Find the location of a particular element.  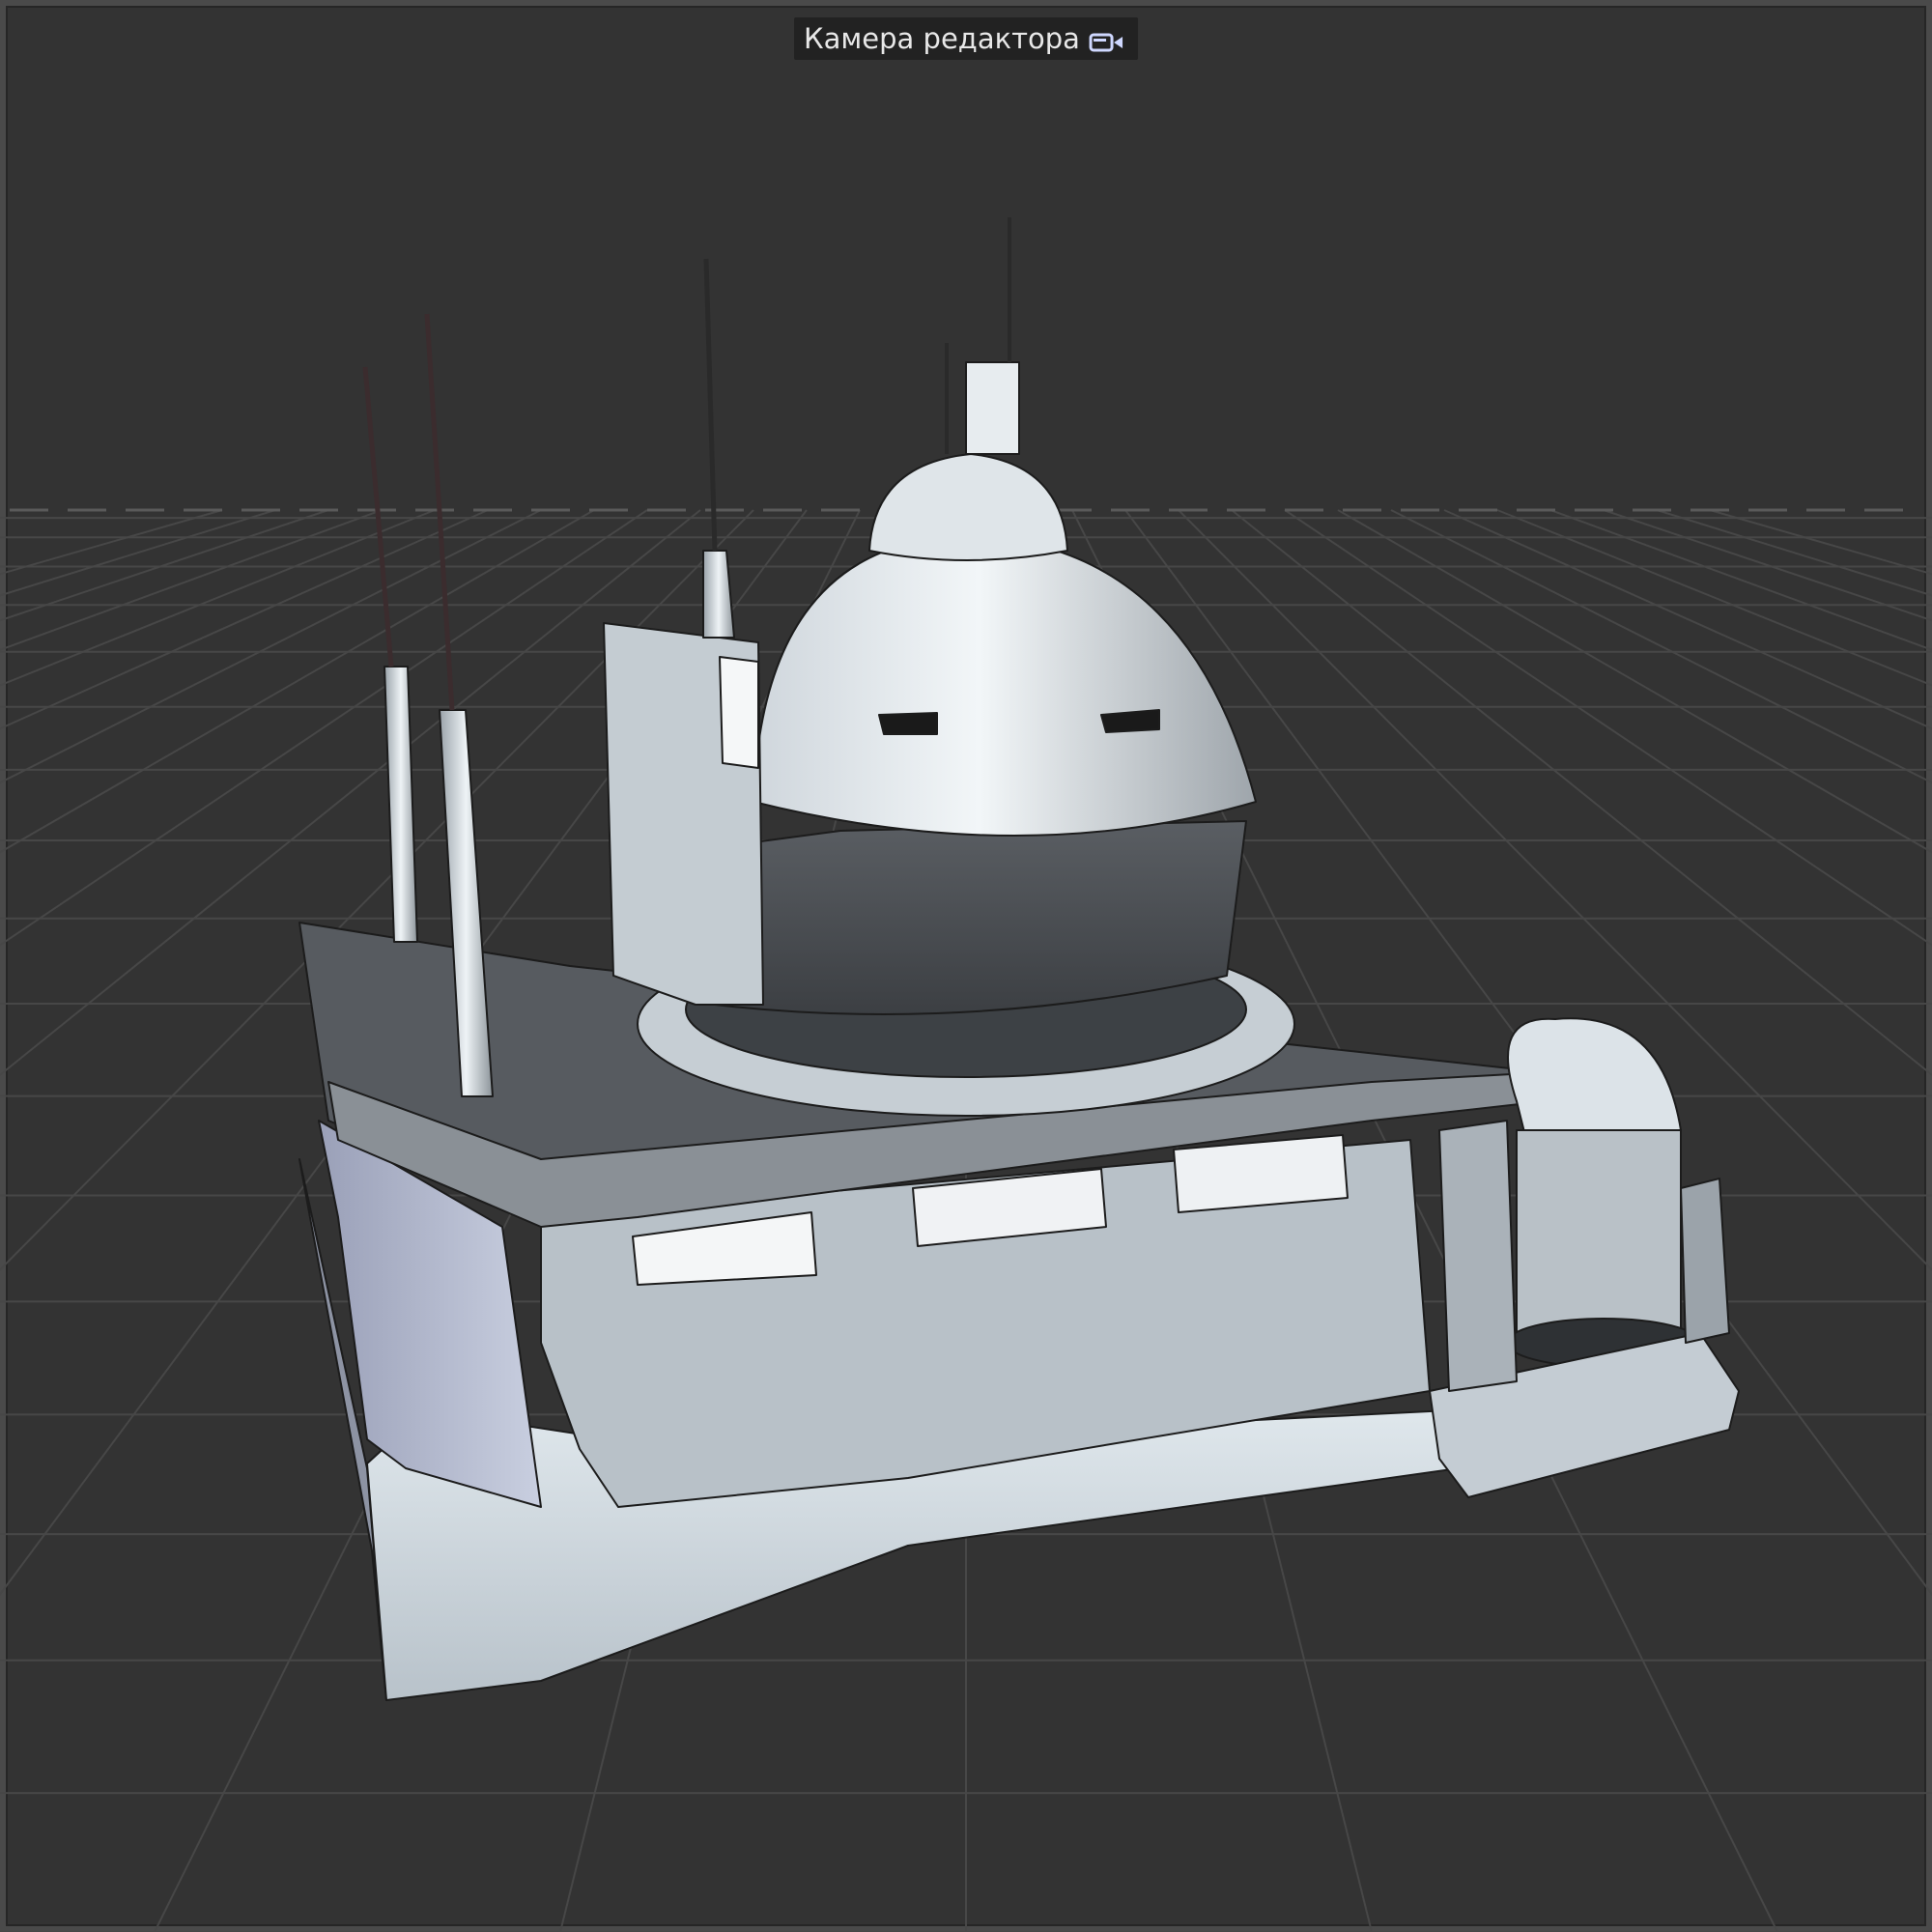

small-dome-cylinder is located at coordinates (1599, 1236).